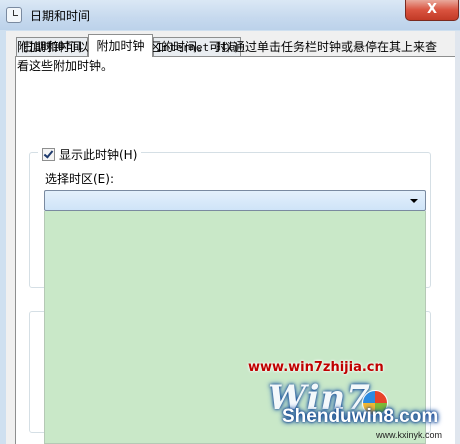 This screenshot has width=460, height=444. I want to click on clock-icon, so click(14, 15).